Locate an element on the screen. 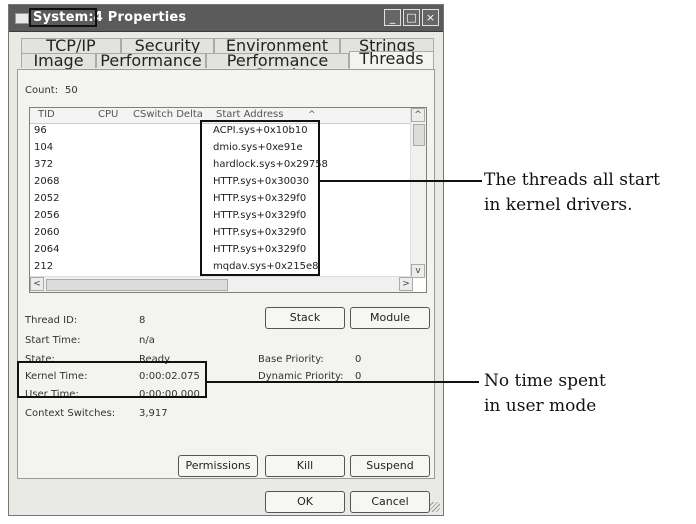 The height and width of the screenshot is (524, 696). permissions-button: Permissions is located at coordinates (218, 466).